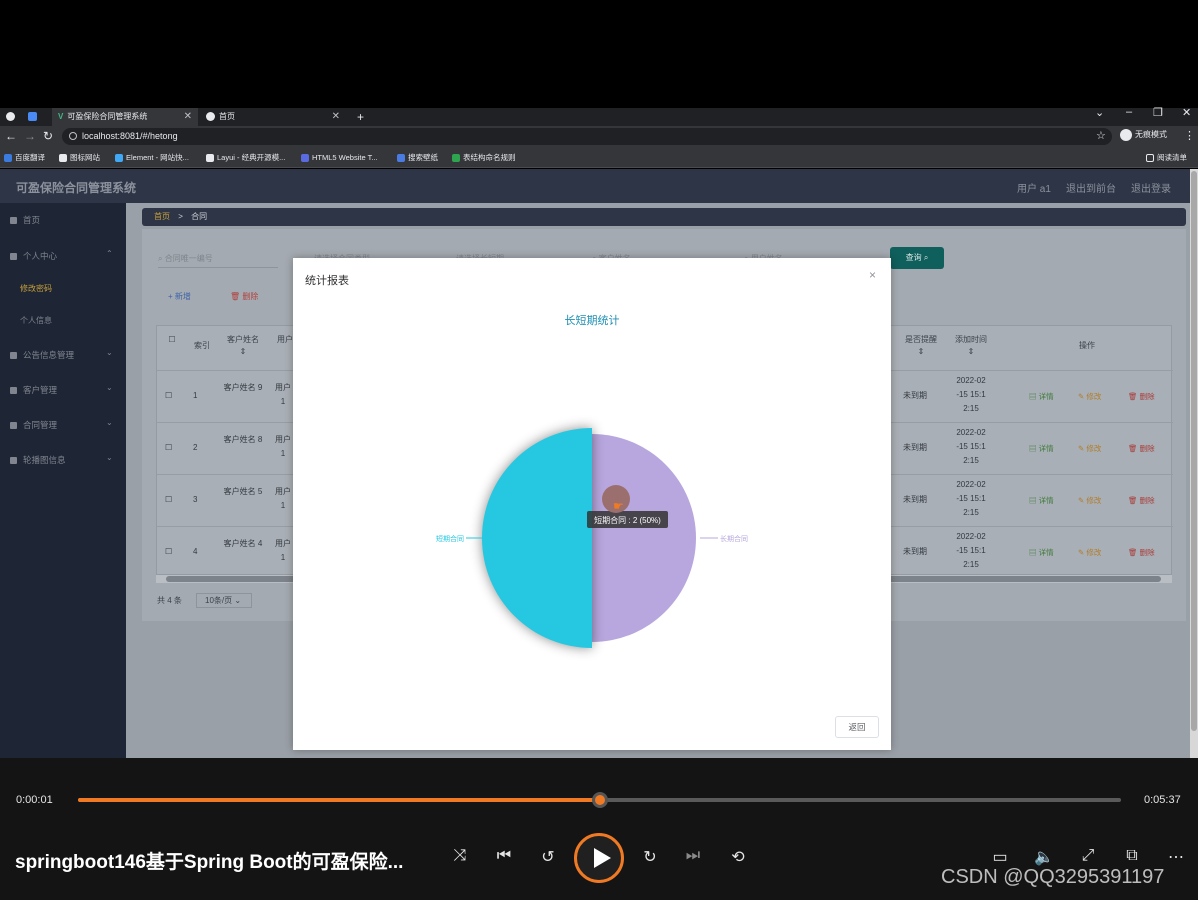 Image resolution: width=1198 pixels, height=900 pixels. What do you see at coordinates (125, 117) in the screenshot?
I see `tab-active: V 可盈保险合同管理系统 ✕` at bounding box center [125, 117].